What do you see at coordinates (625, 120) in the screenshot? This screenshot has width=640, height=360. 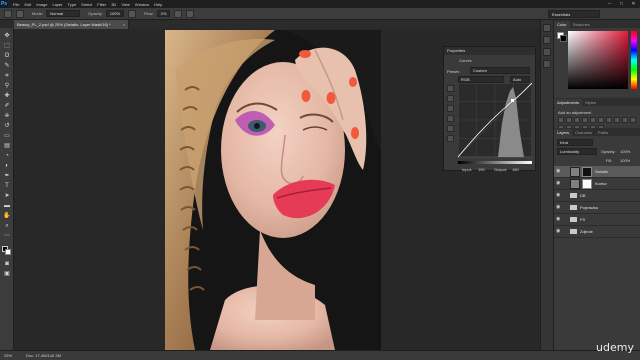 I see `photo-filter-icon` at bounding box center [625, 120].